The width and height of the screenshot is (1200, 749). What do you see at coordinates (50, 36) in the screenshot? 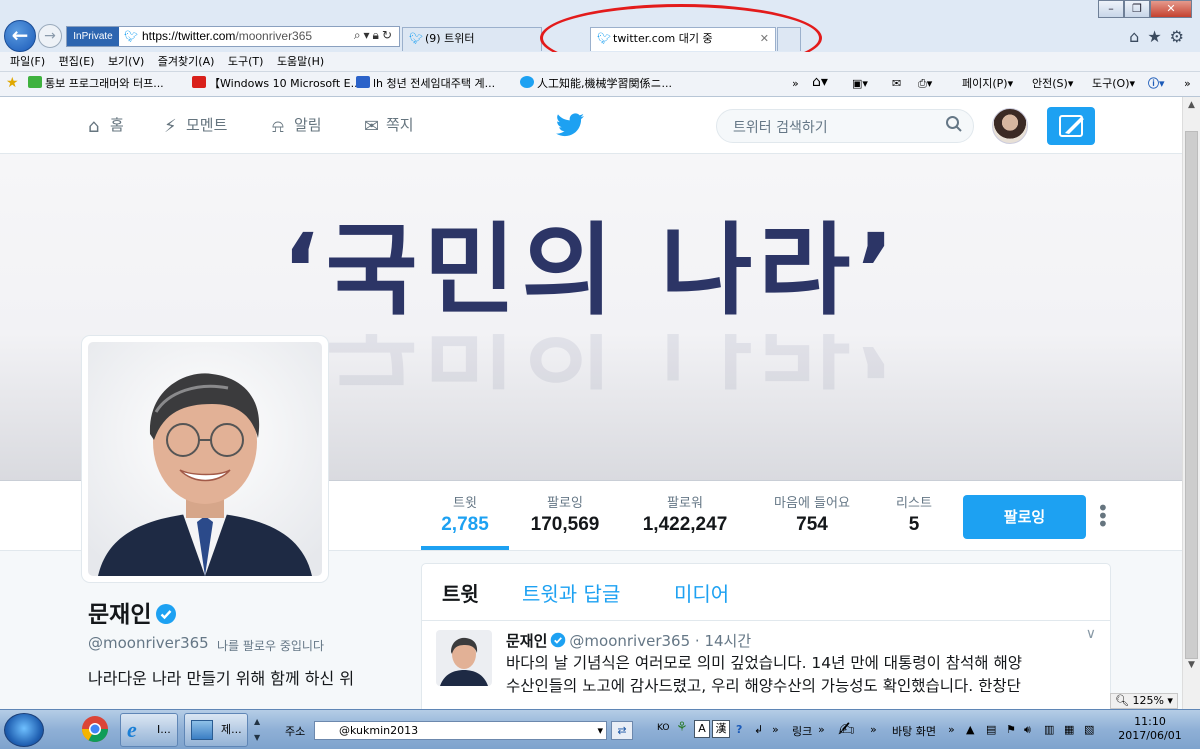
I see `forward-button: →` at bounding box center [50, 36].